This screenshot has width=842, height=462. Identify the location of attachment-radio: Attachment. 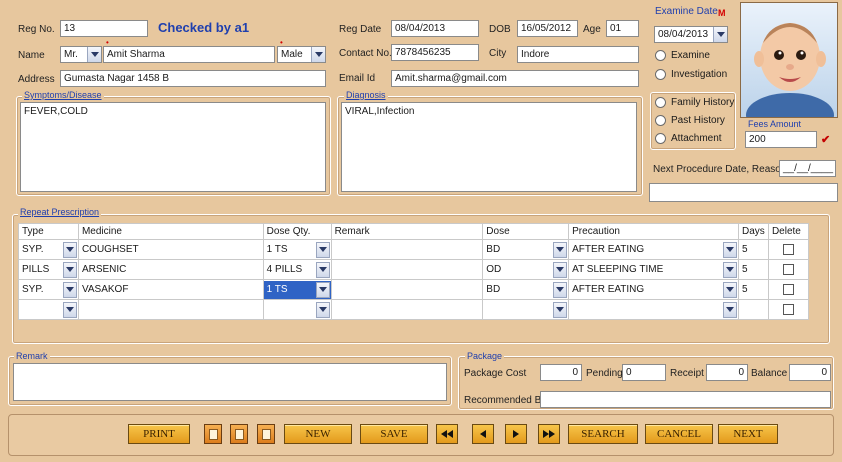
(688, 138).